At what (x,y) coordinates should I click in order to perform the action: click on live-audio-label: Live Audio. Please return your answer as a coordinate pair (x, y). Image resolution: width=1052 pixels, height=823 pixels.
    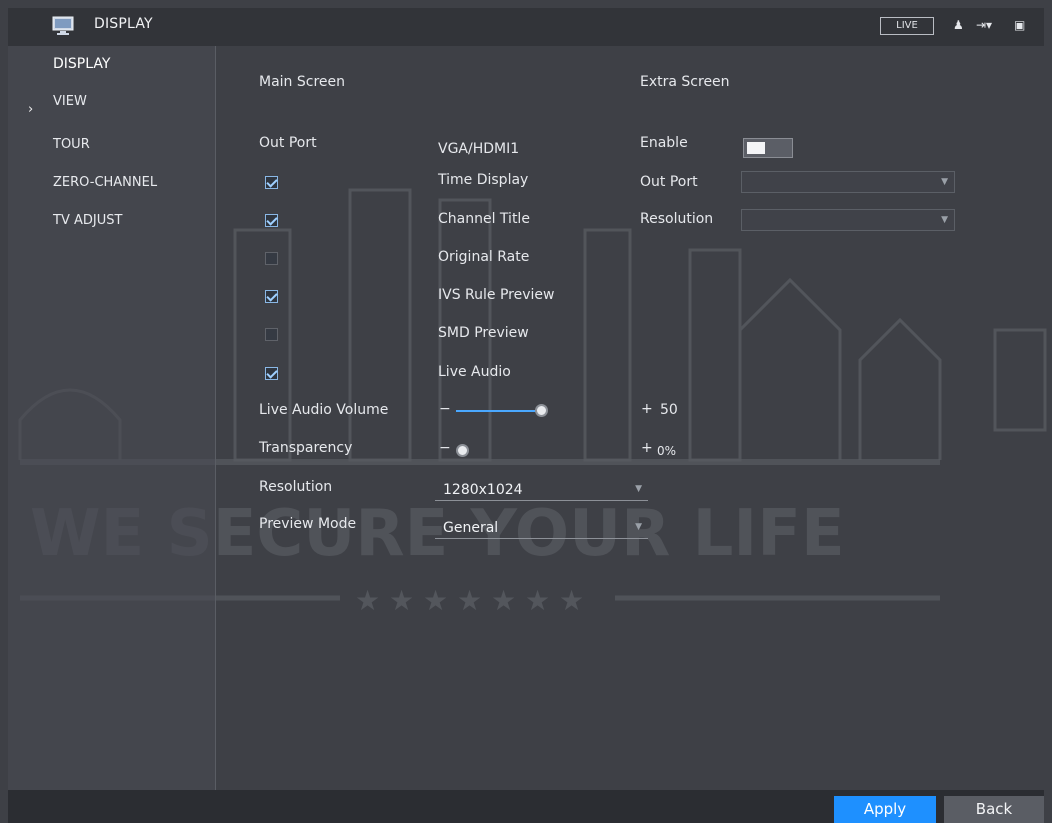
    Looking at the image, I should click on (474, 372).